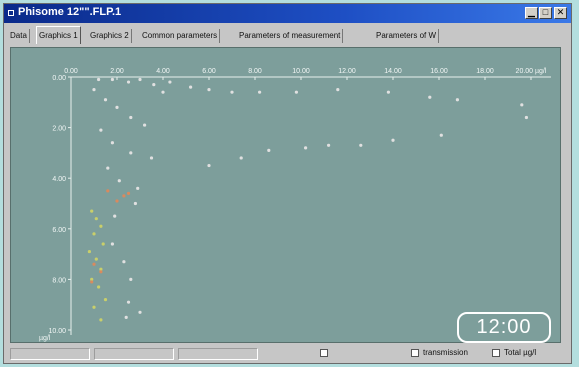 This screenshot has height=367, width=579. What do you see at coordinates (59, 78) in the screenshot?
I see `y-tick-label: 0.00` at bounding box center [59, 78].